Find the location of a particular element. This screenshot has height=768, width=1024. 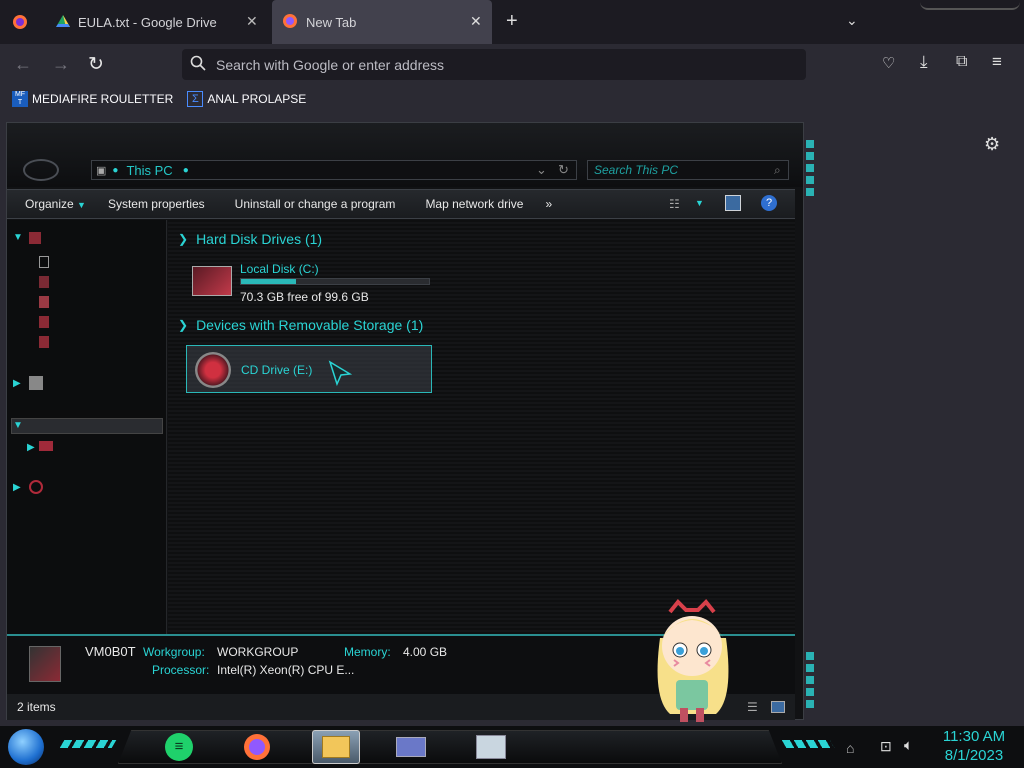

volume-icon: 🔈︎ is located at coordinates (908, 745).